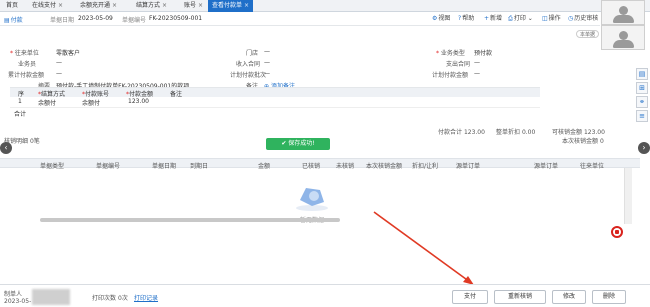  I want to click on footer-bar: 制单人 2023-05- 打印次数 0次 打印记录 支付 重新核销 修改 删除, so click(325, 295).